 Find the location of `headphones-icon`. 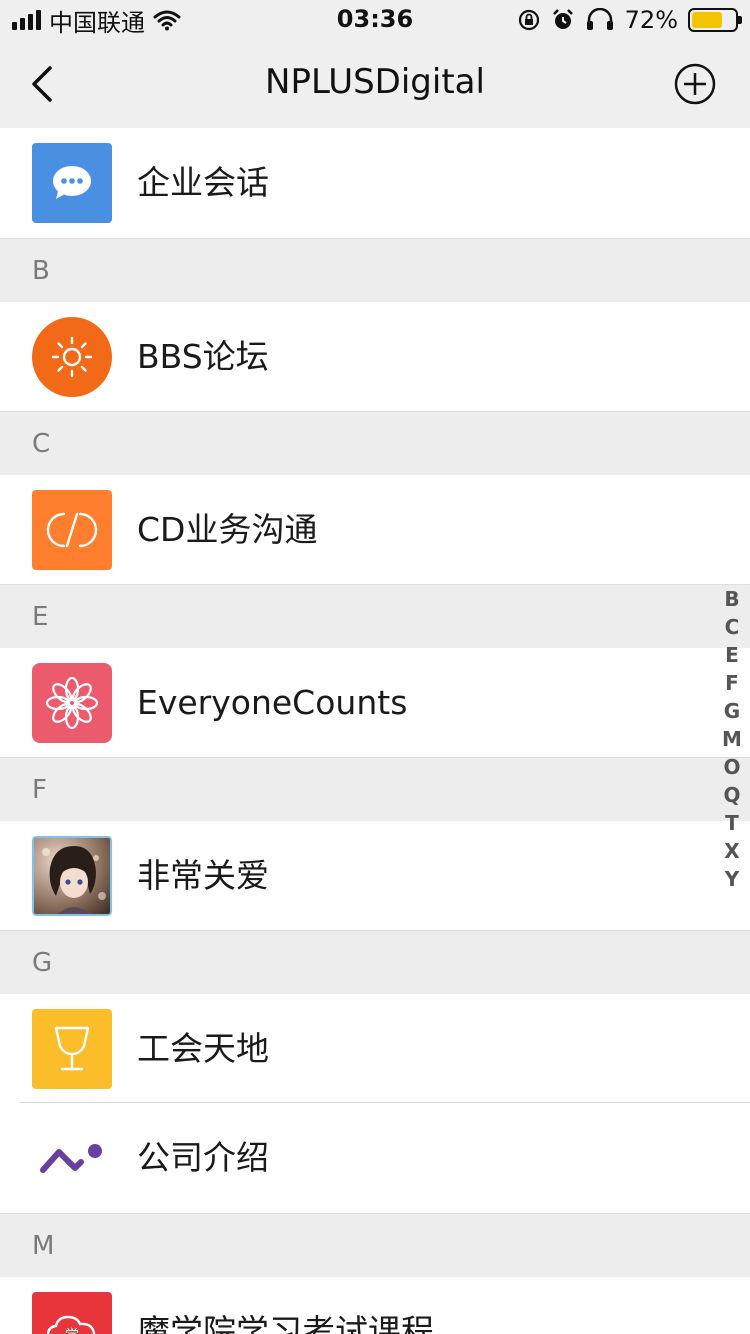

headphones-icon is located at coordinates (599, 19).